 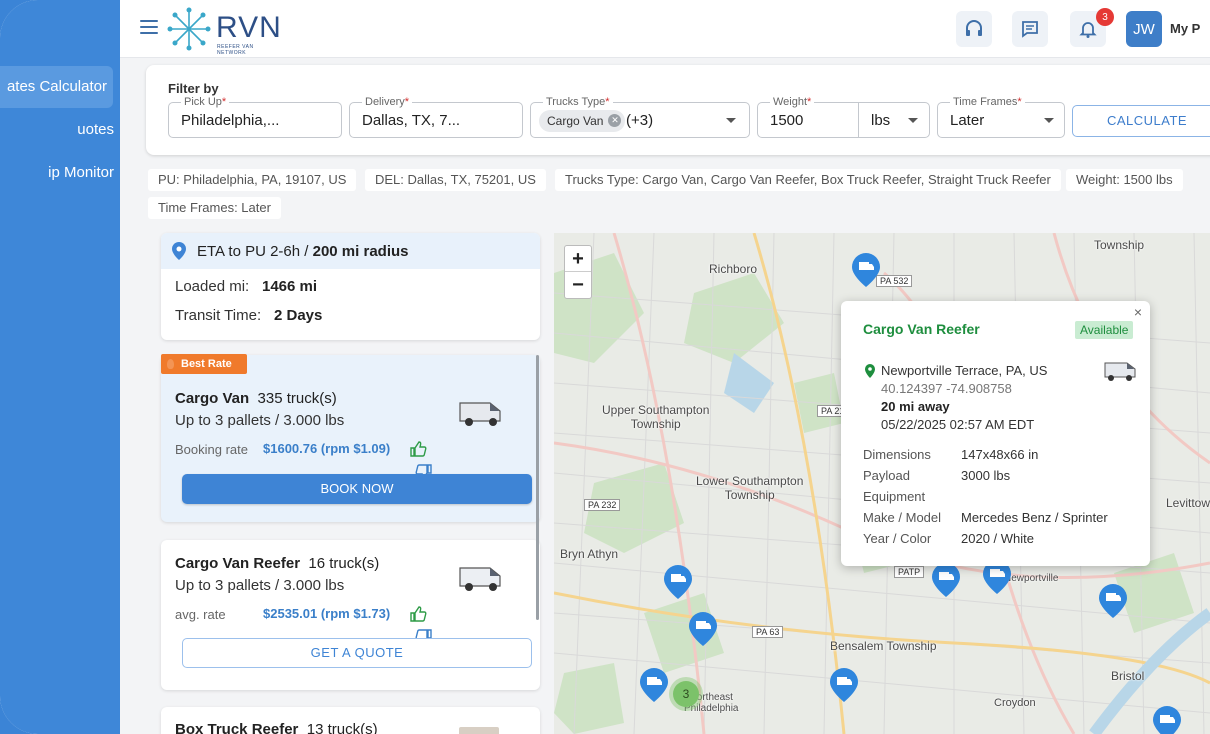 I want to click on trucks-type-label: Trucks Type*, so click(x=578, y=102).